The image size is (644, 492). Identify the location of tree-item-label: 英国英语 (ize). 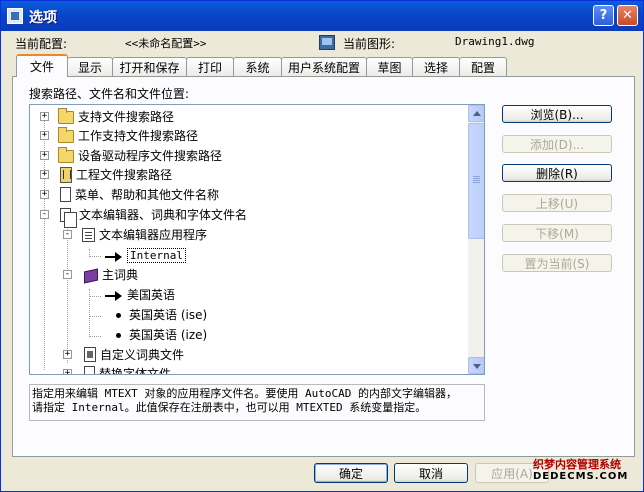
(168, 335).